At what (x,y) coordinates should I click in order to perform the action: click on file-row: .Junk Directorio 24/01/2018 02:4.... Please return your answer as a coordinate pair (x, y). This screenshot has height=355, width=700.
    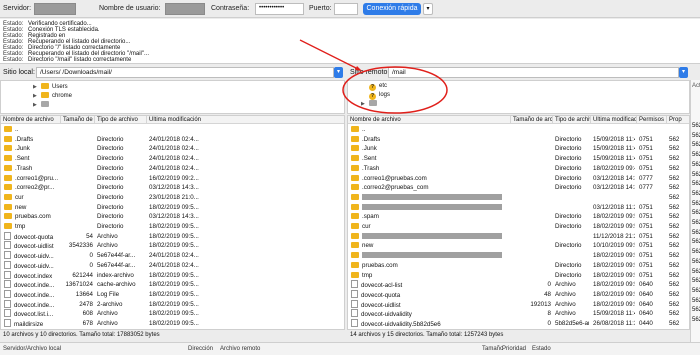
    Looking at the image, I should click on (172, 148).